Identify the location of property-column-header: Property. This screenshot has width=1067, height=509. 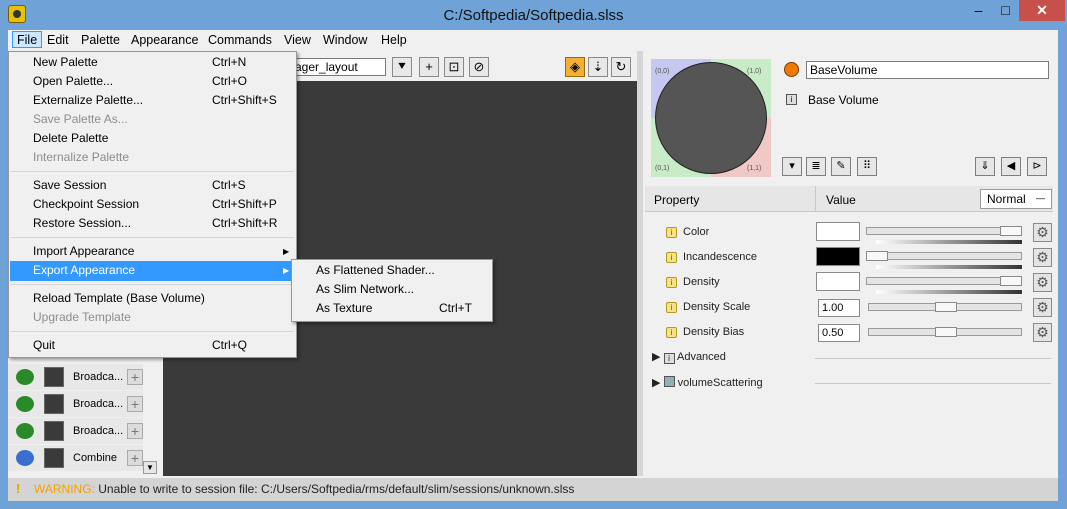
(677, 200).